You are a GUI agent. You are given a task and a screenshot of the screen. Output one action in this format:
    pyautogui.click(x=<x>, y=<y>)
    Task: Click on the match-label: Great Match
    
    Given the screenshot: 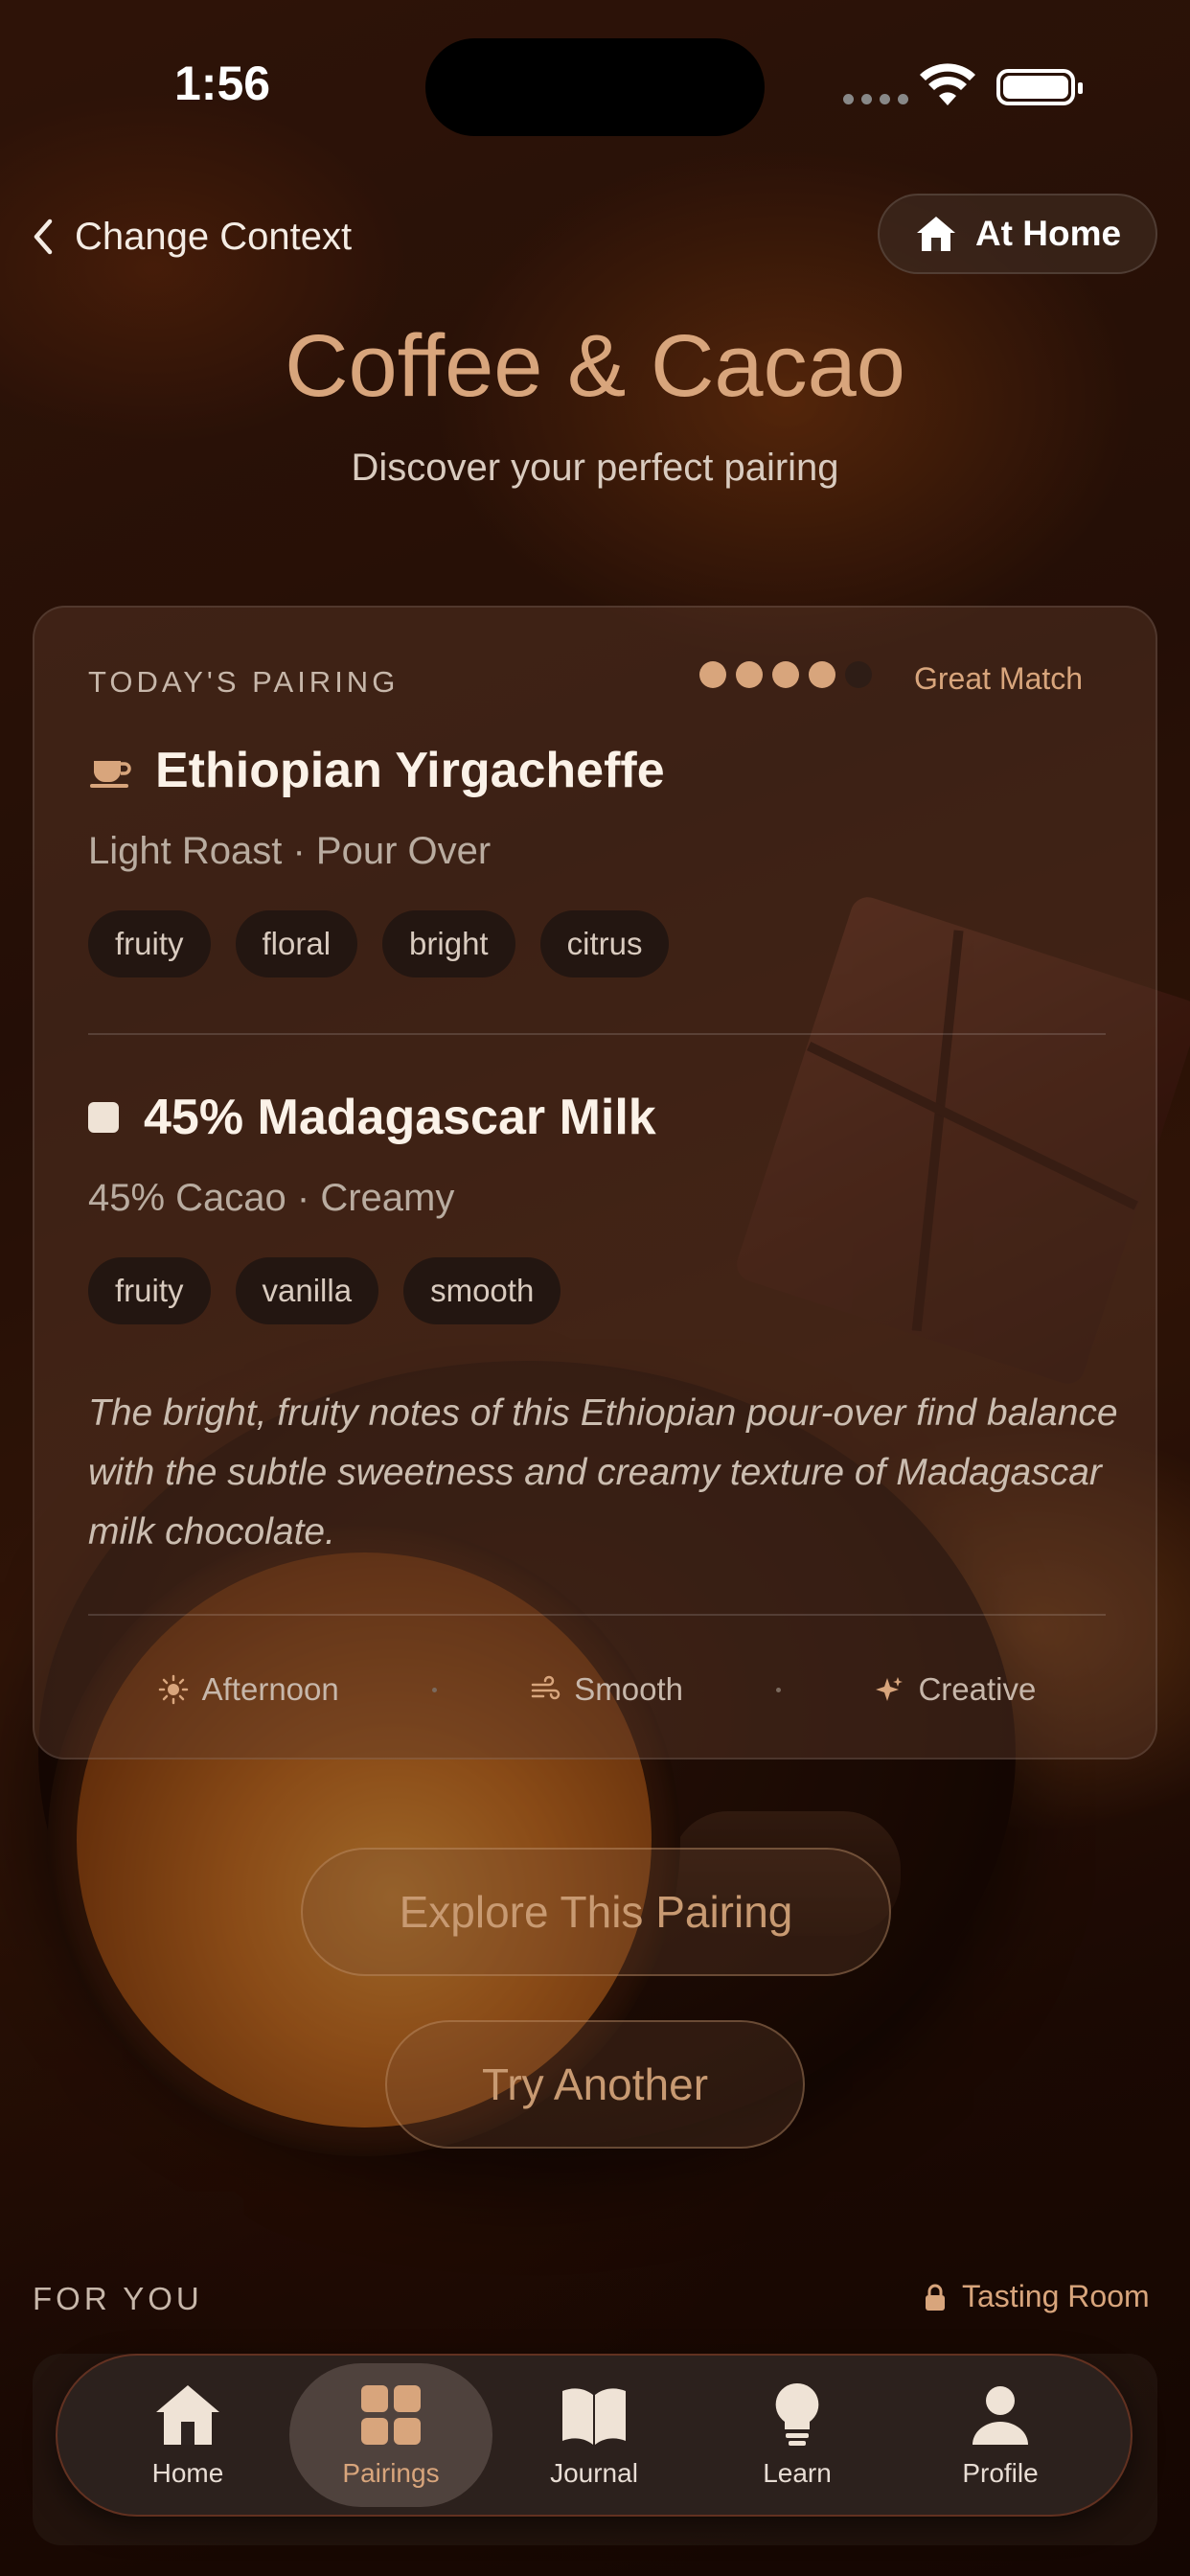 What is the action you would take?
    pyautogui.click(x=999, y=678)
    